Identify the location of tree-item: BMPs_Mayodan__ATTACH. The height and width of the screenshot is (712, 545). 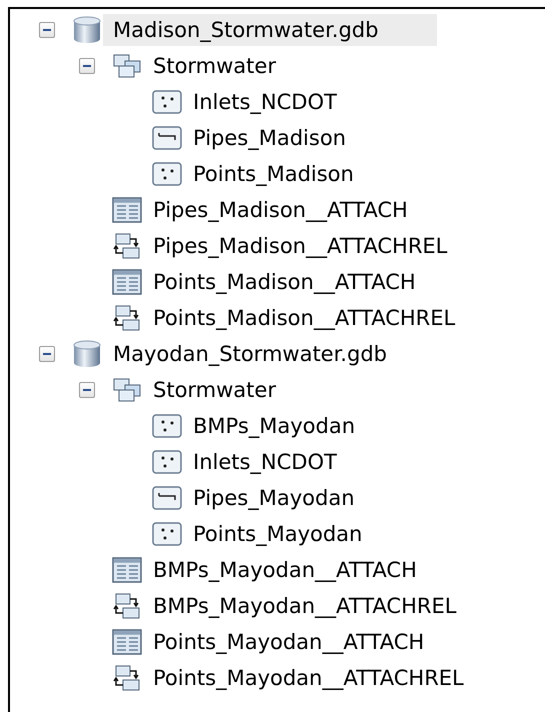
(283, 570).